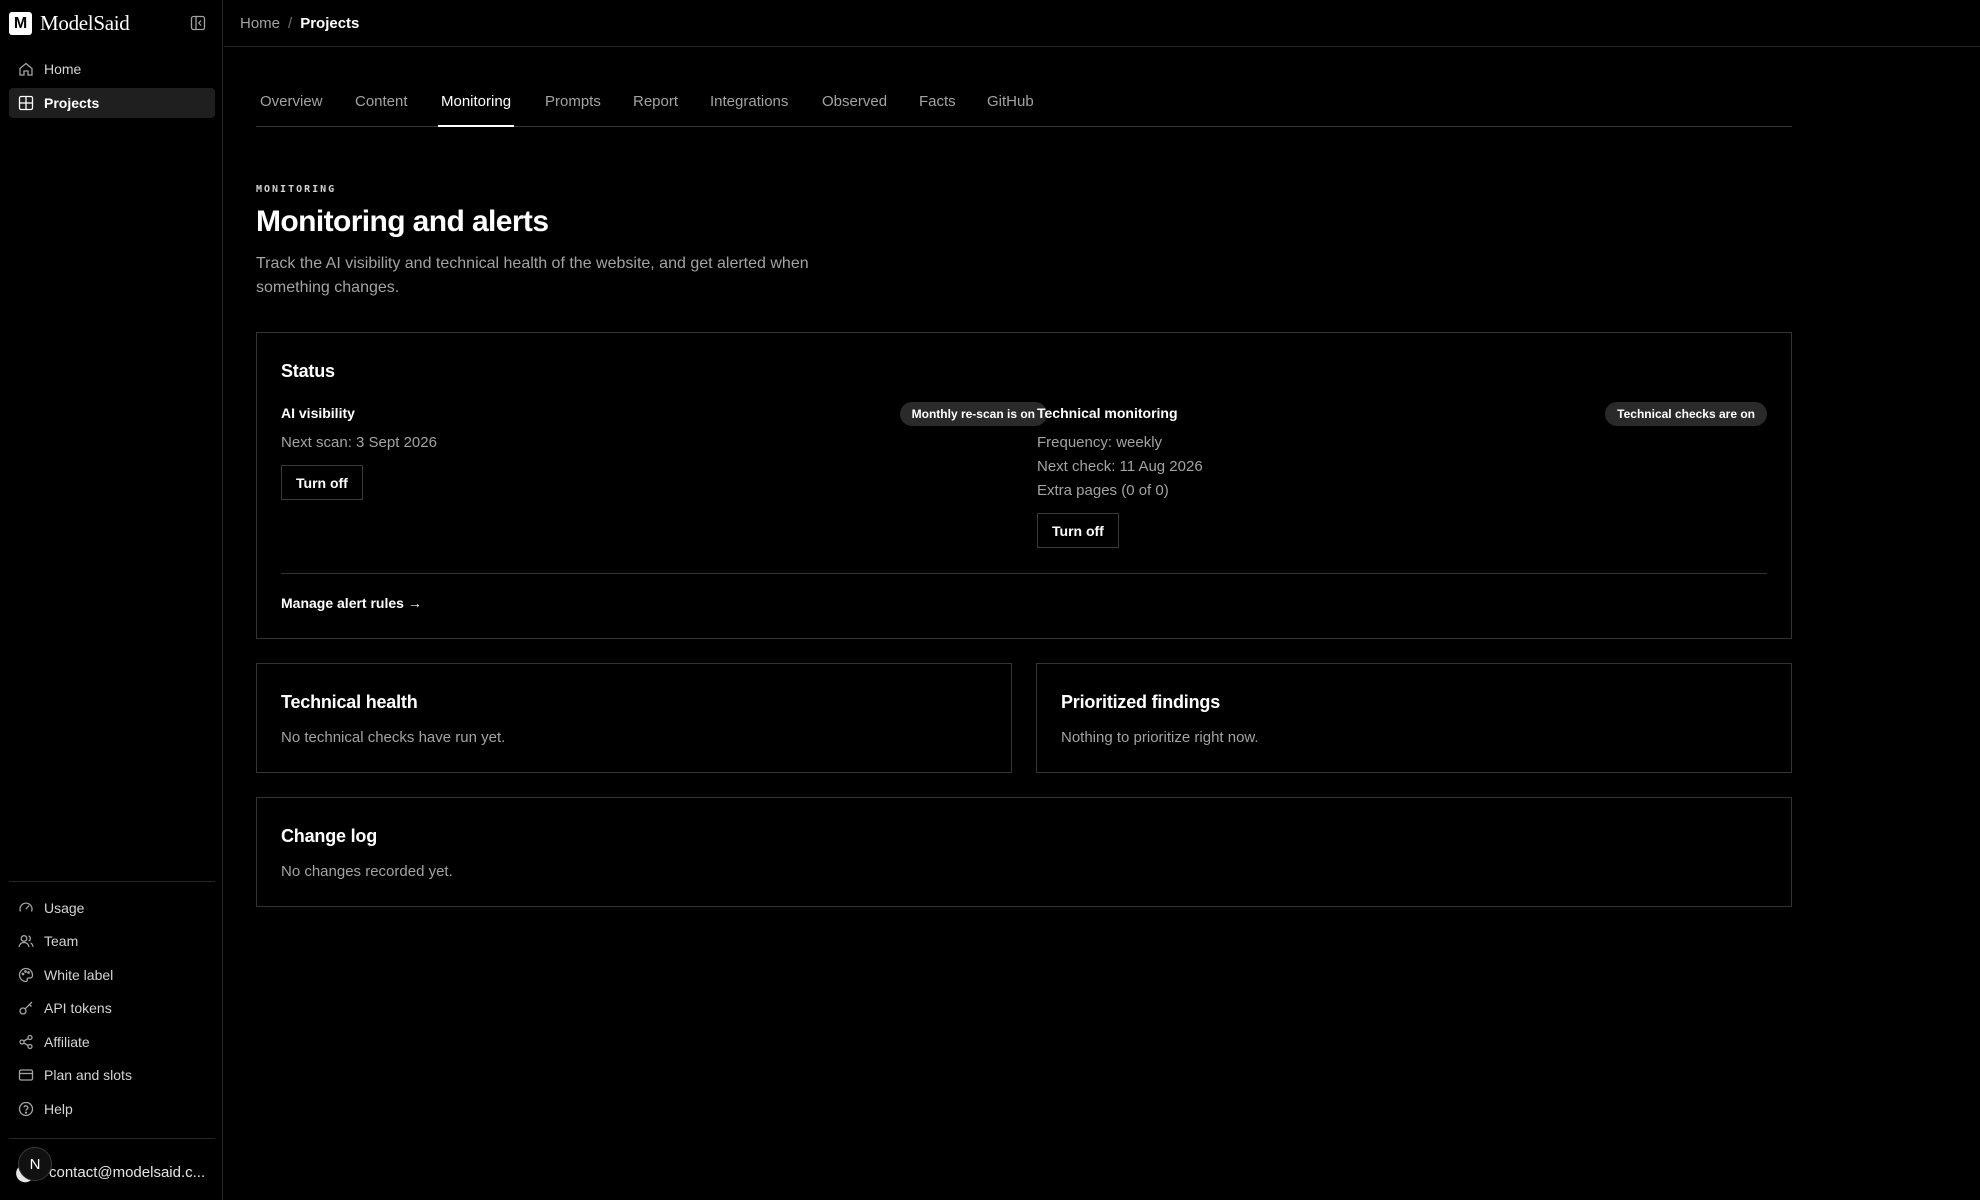  I want to click on frequency-text: Frequency: weekly, so click(1100, 442).